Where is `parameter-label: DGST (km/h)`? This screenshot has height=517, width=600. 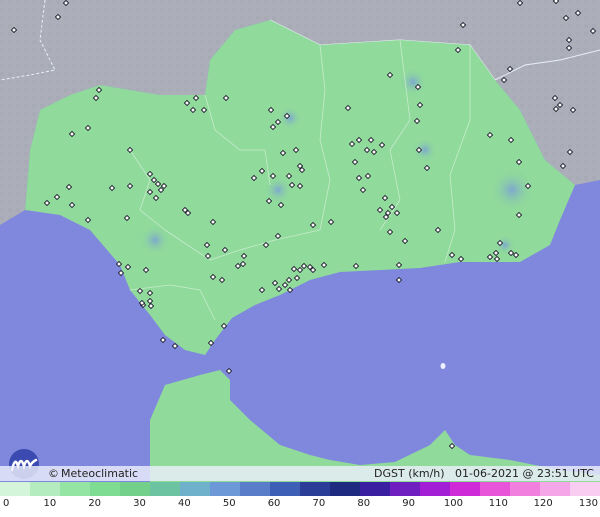
parameter-label: DGST (km/h) is located at coordinates (409, 473).